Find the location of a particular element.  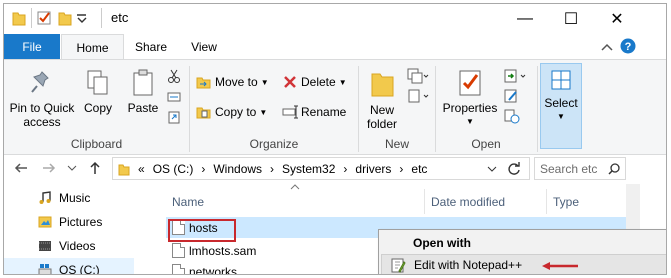

pin-icon is located at coordinates (40, 82).